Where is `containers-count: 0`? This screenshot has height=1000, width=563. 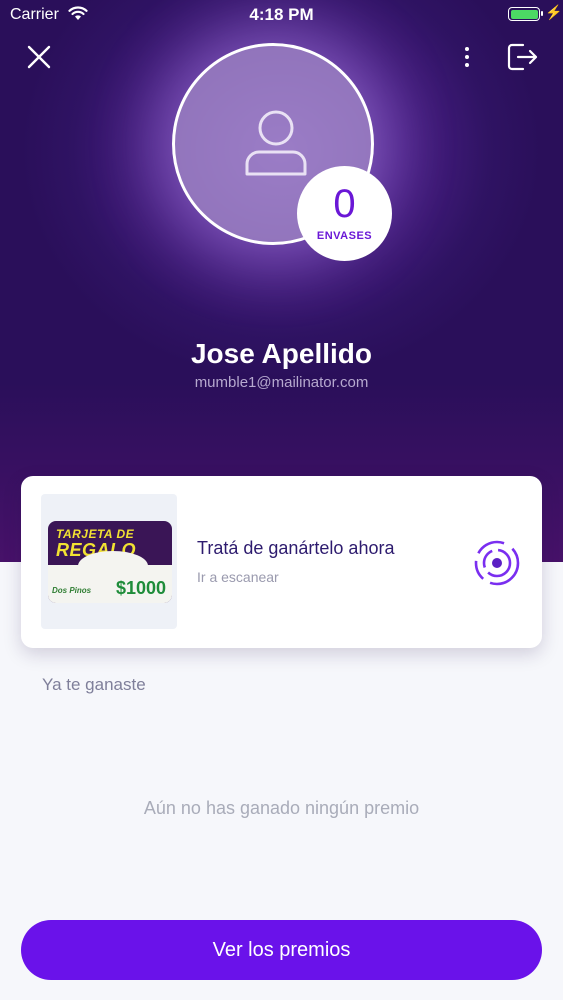
containers-count: 0 is located at coordinates (344, 204).